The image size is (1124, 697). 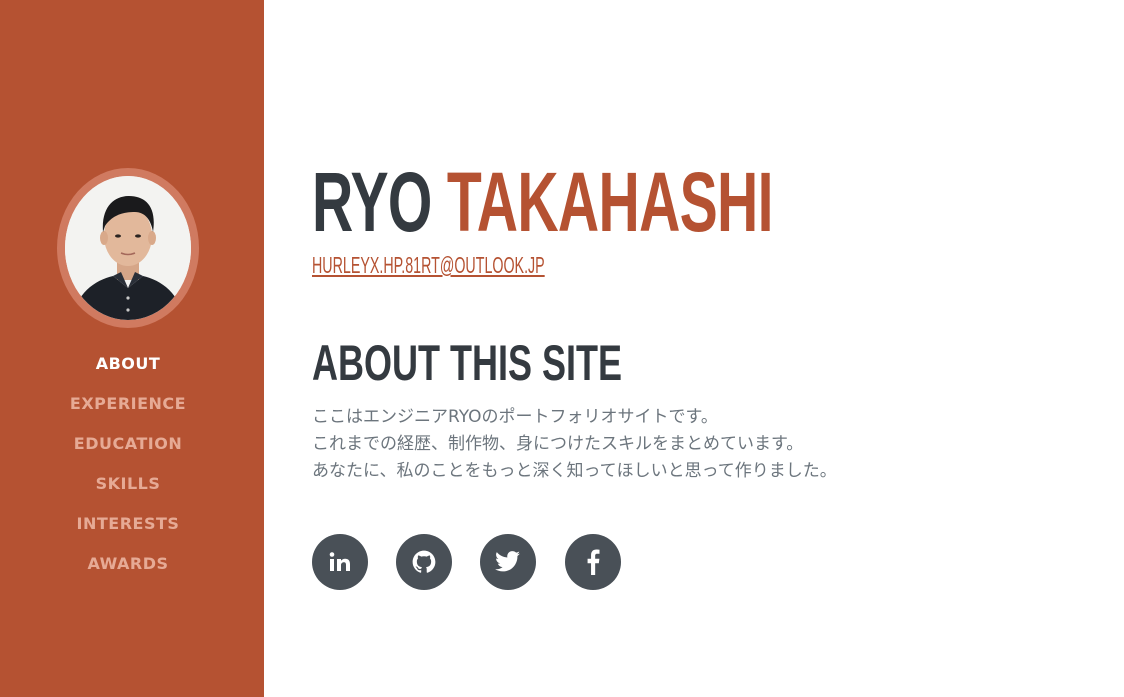 I want to click on twitter-button, so click(x=508, y=562).